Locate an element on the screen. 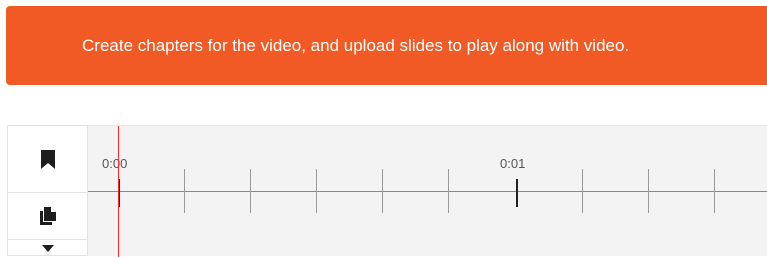 This screenshot has height=257, width=767. add-chapter-button is located at coordinates (47, 159).